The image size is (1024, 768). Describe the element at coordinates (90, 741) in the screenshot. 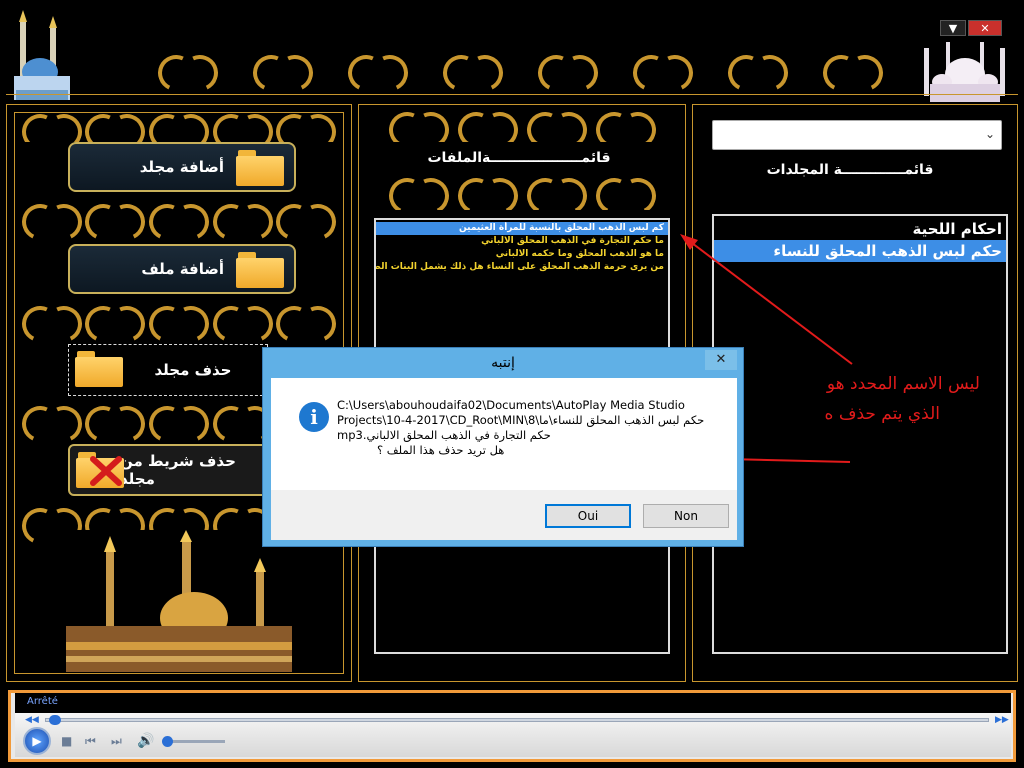

I see `previous-icon: ⏮` at that location.